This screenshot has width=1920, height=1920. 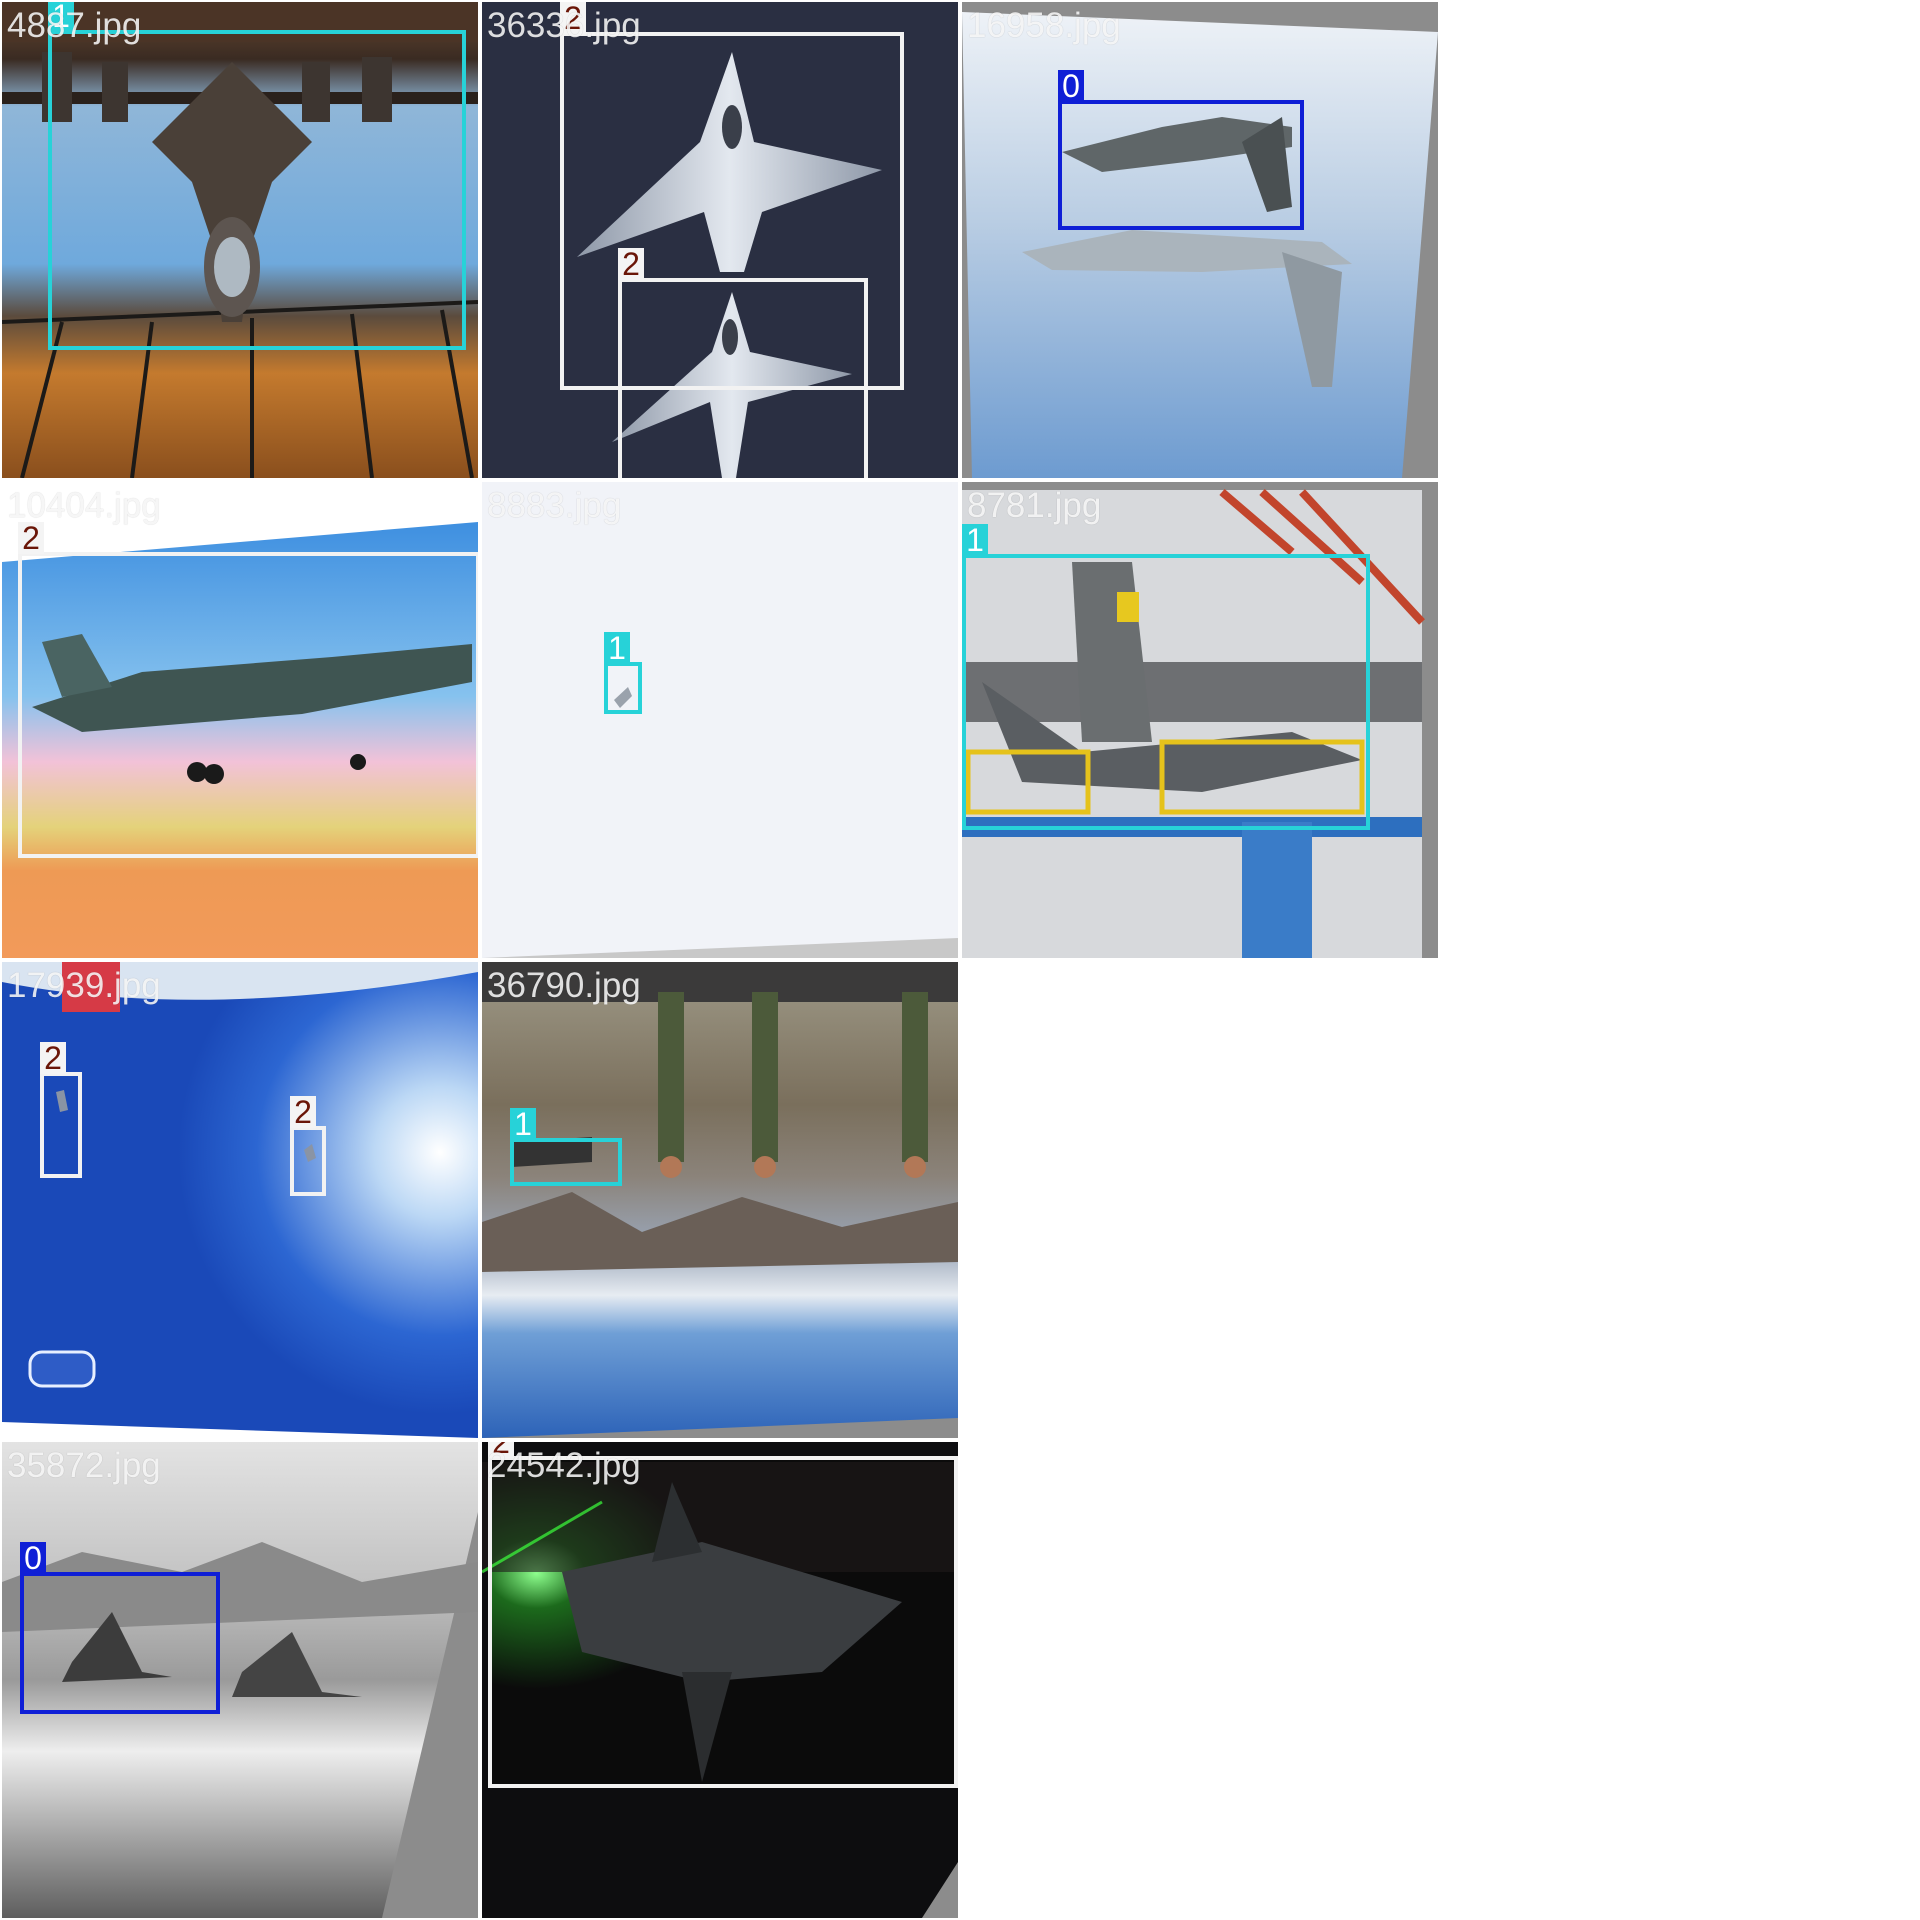 What do you see at coordinates (1034, 505) in the screenshot?
I see `image-filename: 8781.jpg` at bounding box center [1034, 505].